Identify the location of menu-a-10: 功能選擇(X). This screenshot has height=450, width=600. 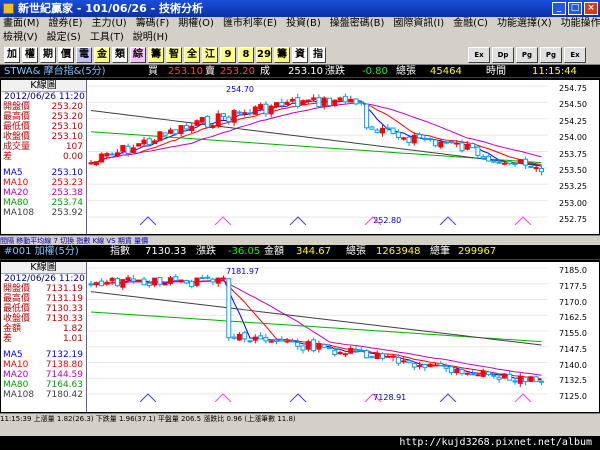
(524, 23).